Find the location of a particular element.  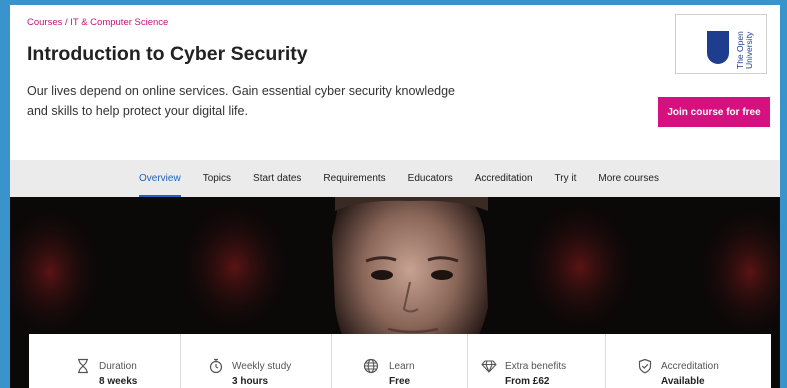

stat-duration-label: Duration is located at coordinates (118, 366).